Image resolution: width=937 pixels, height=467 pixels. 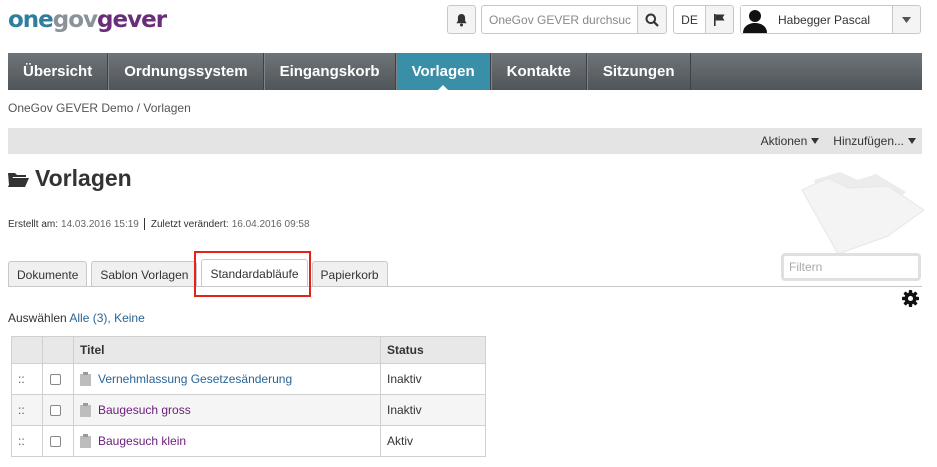 I want to click on status-column-header: Status, so click(x=433, y=350).